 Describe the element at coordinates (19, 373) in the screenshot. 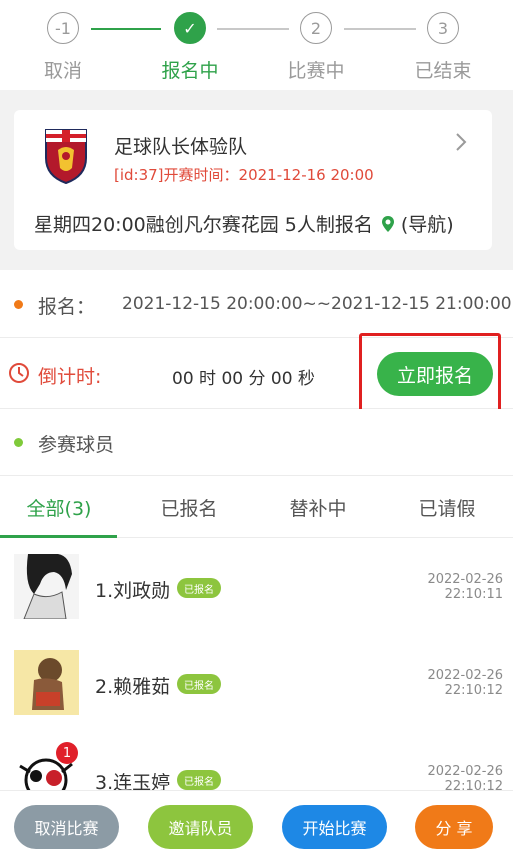

I see `clock-icon` at that location.